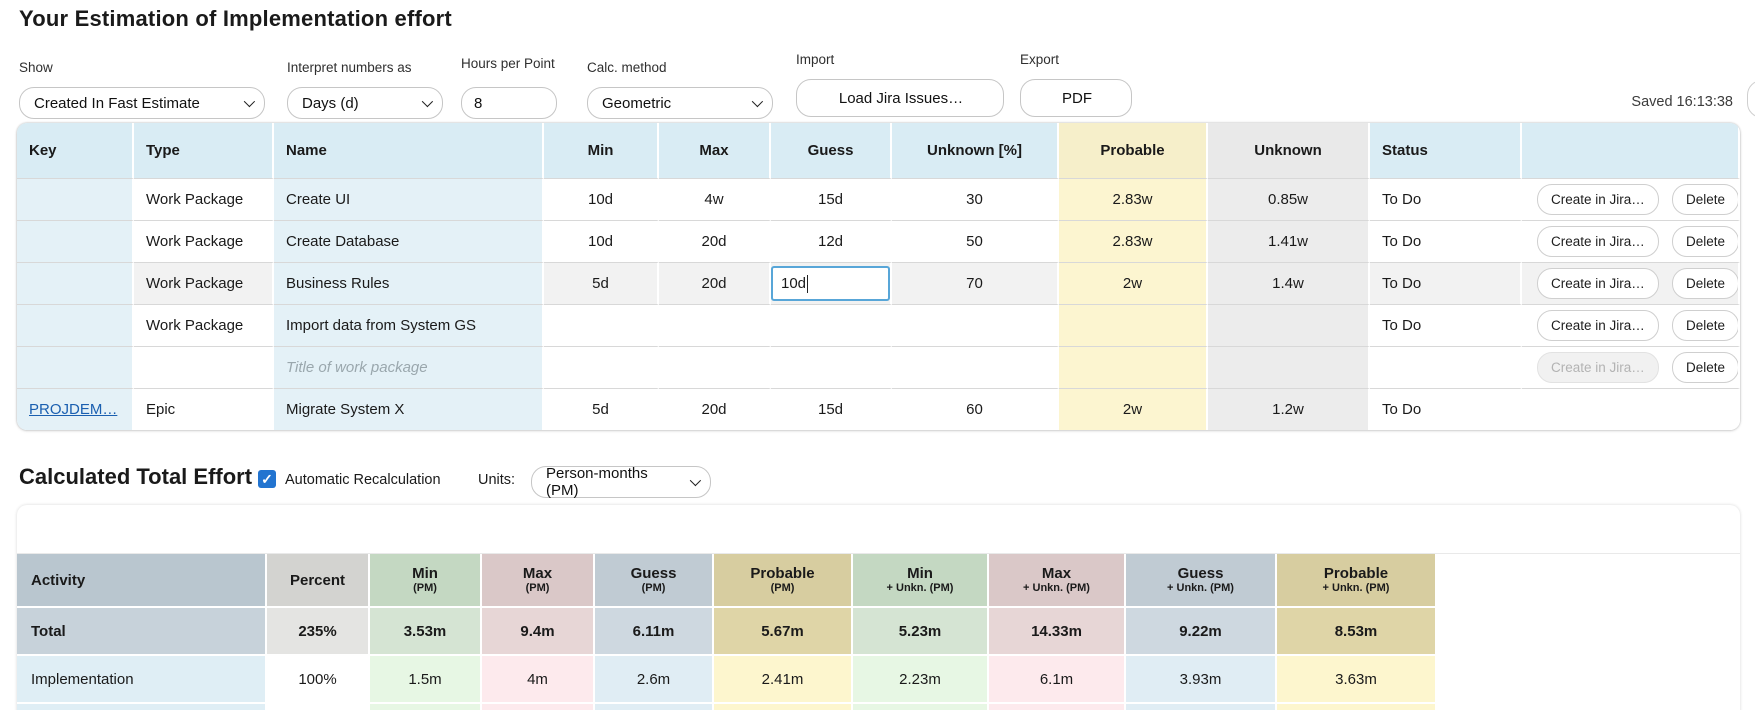 The width and height of the screenshot is (1755, 710). What do you see at coordinates (783, 580) in the screenshot?
I see `col-header-probable-pm: Probable (PM)` at bounding box center [783, 580].